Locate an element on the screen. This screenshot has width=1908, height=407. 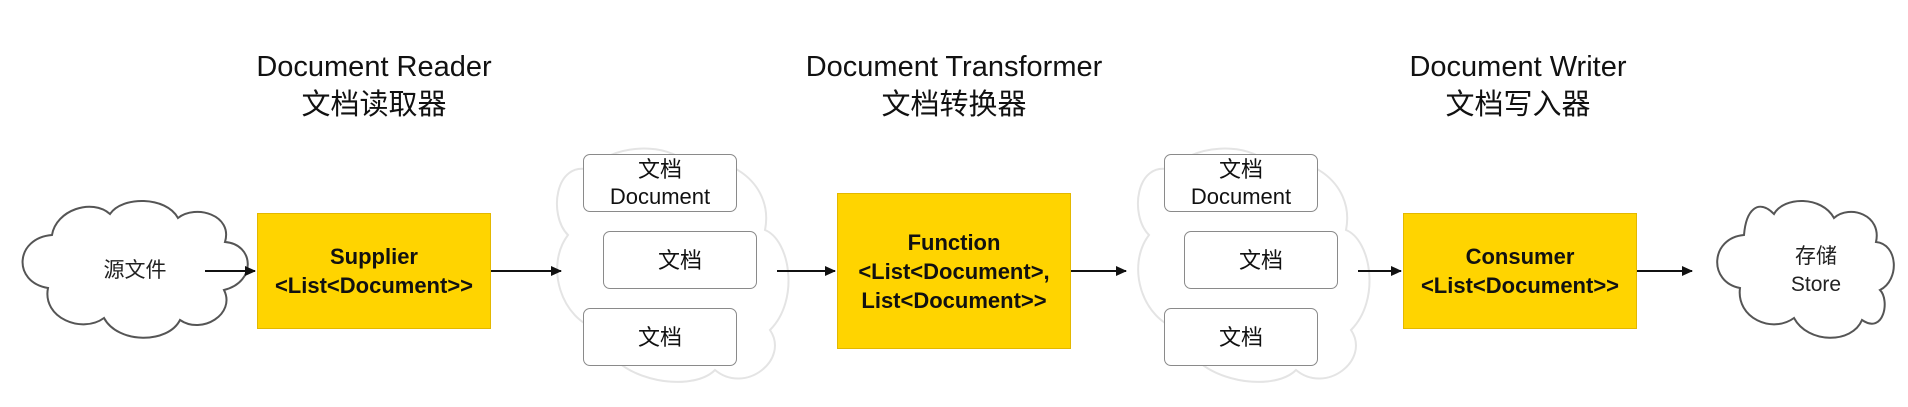
consumer-box: Consumer <List<Document>> is located at coordinates (1520, 271).